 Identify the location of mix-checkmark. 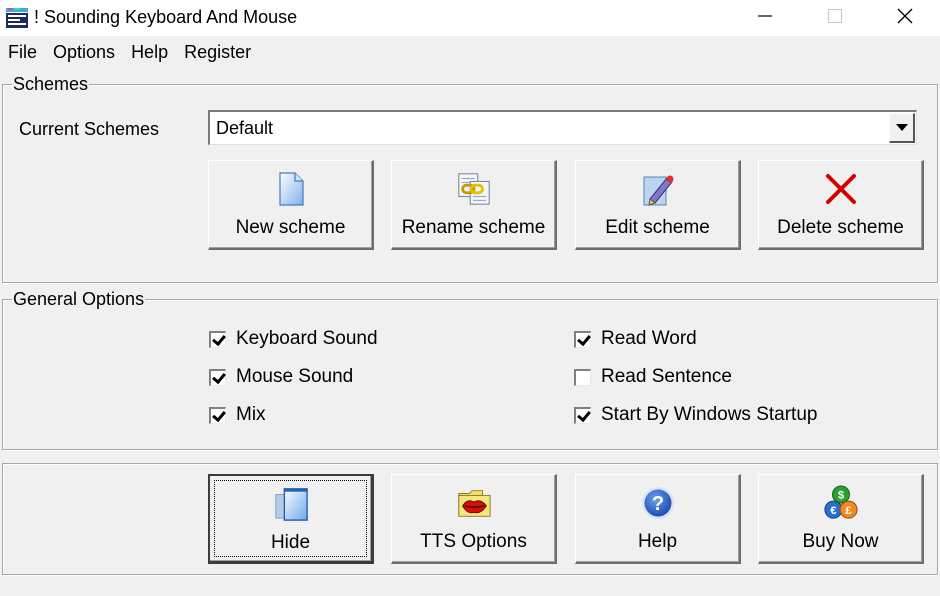
(217, 415).